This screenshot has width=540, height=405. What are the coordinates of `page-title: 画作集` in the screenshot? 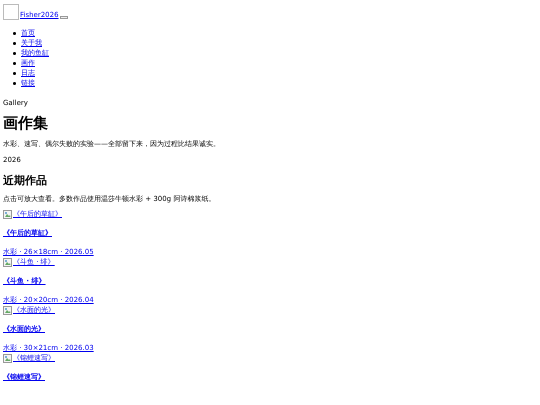 It's located at (26, 123).